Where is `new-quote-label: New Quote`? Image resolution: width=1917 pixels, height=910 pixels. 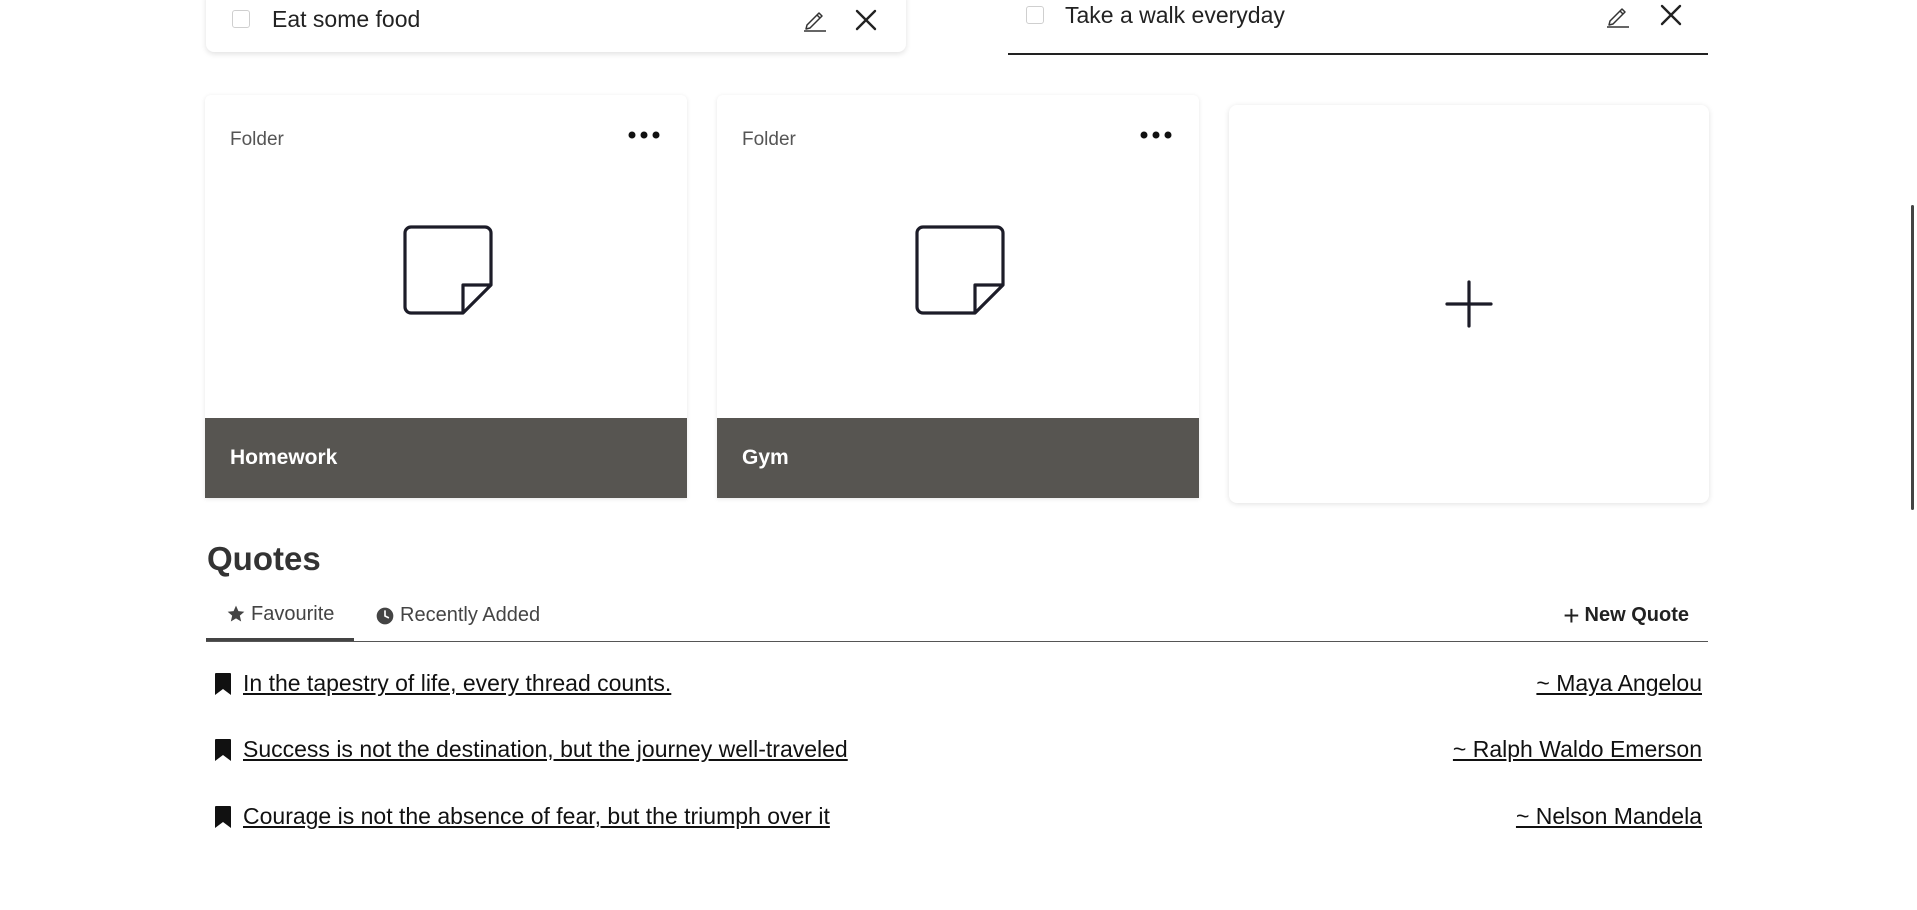
new-quote-label: New Quote is located at coordinates (1636, 615).